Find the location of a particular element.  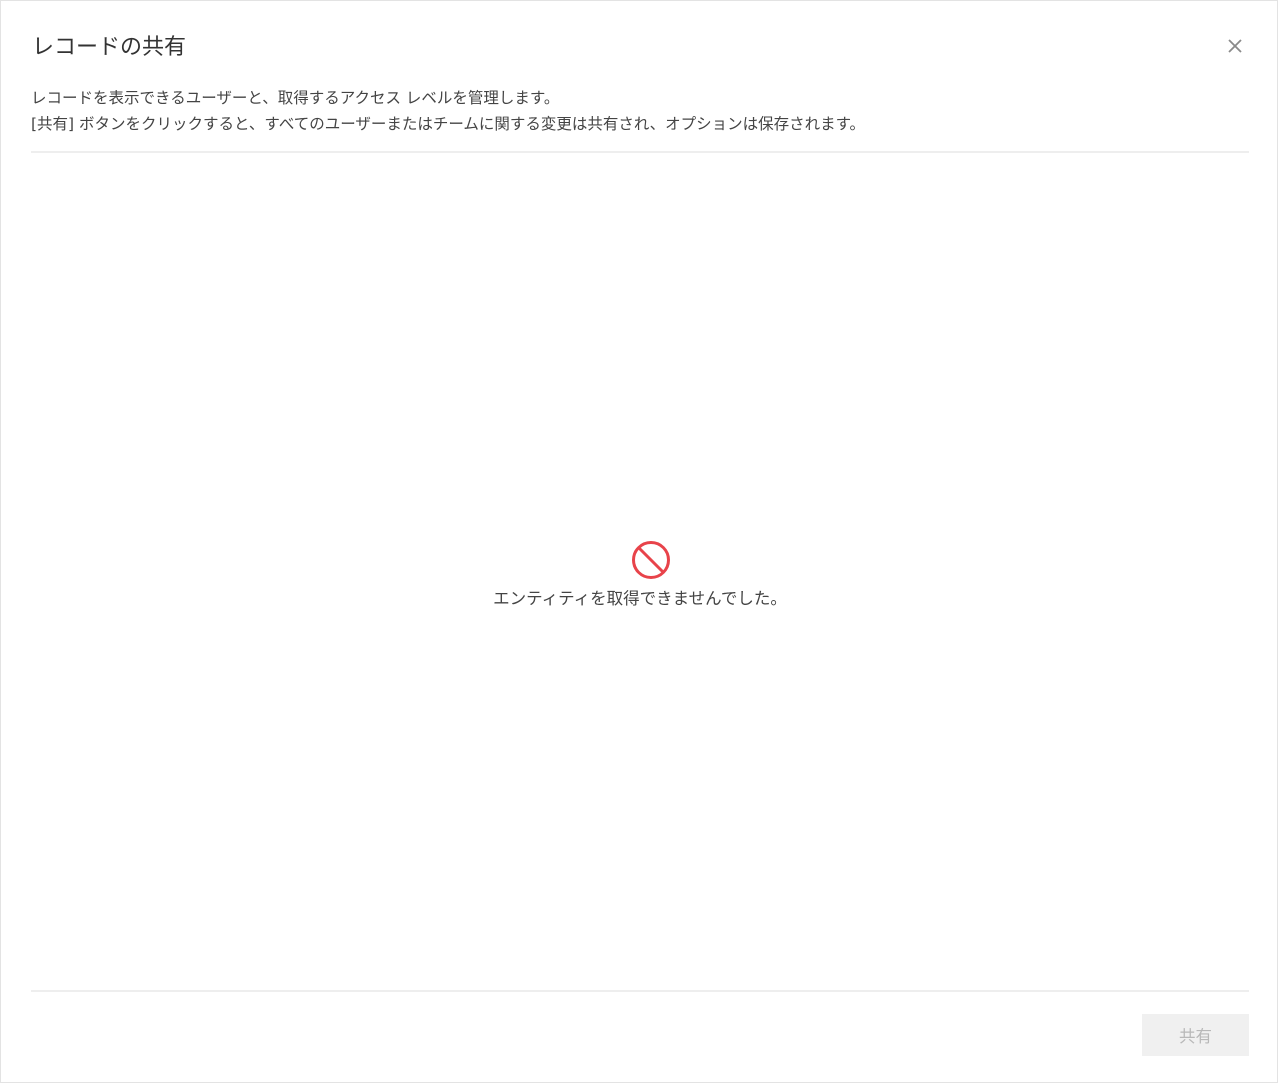

close-button is located at coordinates (1235, 46).